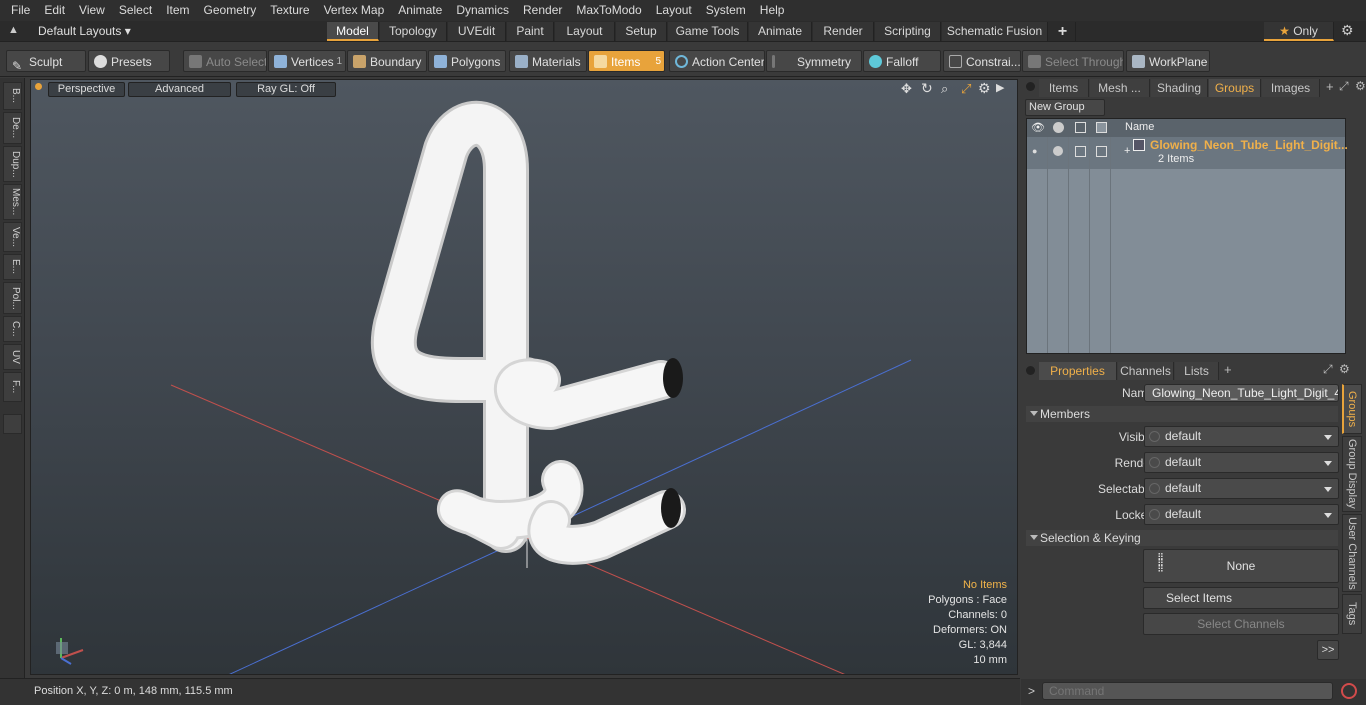 The width and height of the screenshot is (1366, 705). What do you see at coordinates (995, 31) in the screenshot?
I see `tab-schematic-fusion: Schematic Fusion` at bounding box center [995, 31].